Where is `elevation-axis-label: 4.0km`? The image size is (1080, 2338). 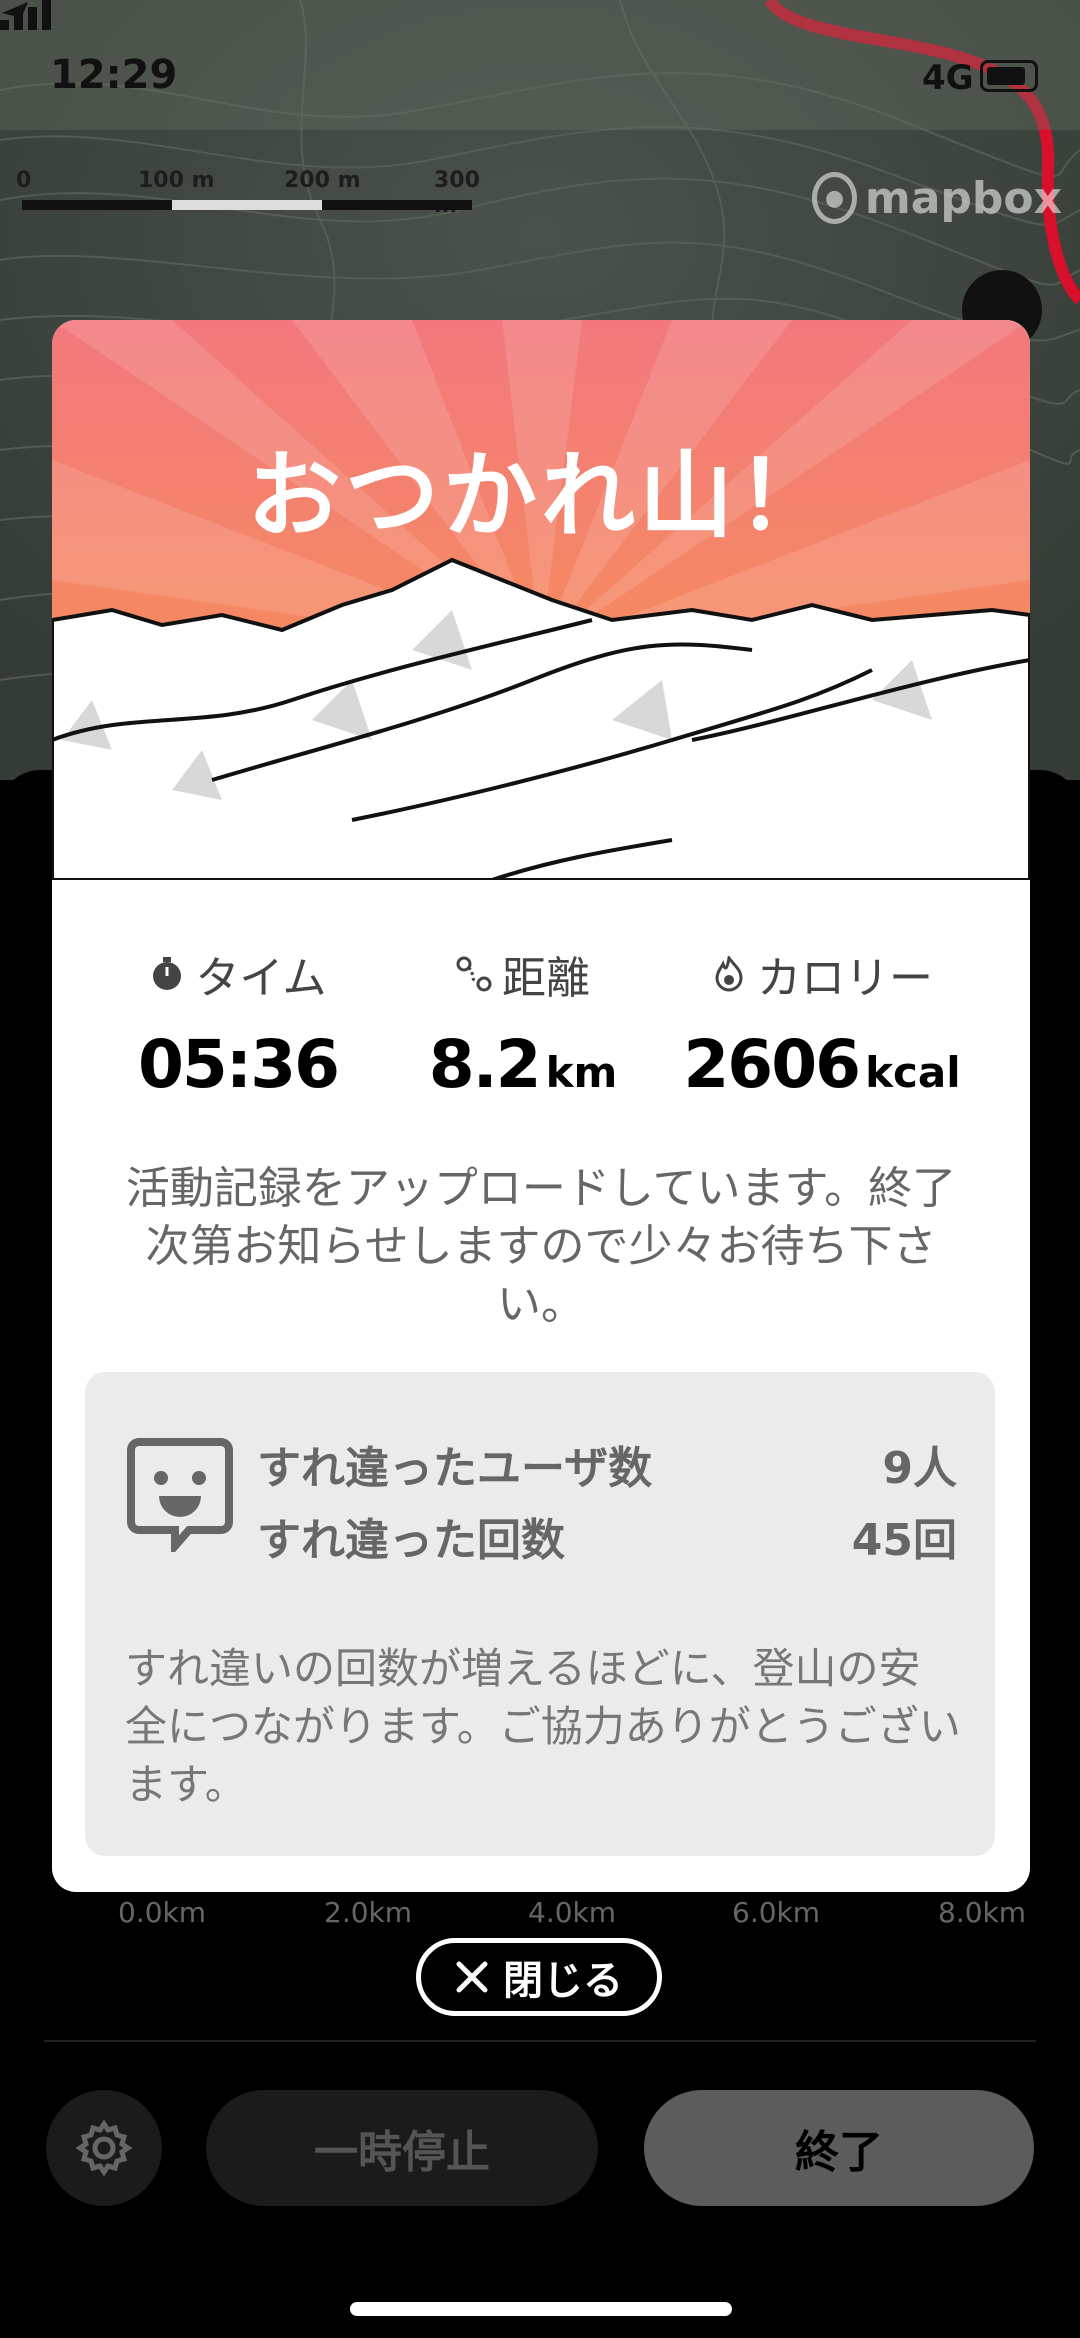 elevation-axis-label: 4.0km is located at coordinates (572, 1912).